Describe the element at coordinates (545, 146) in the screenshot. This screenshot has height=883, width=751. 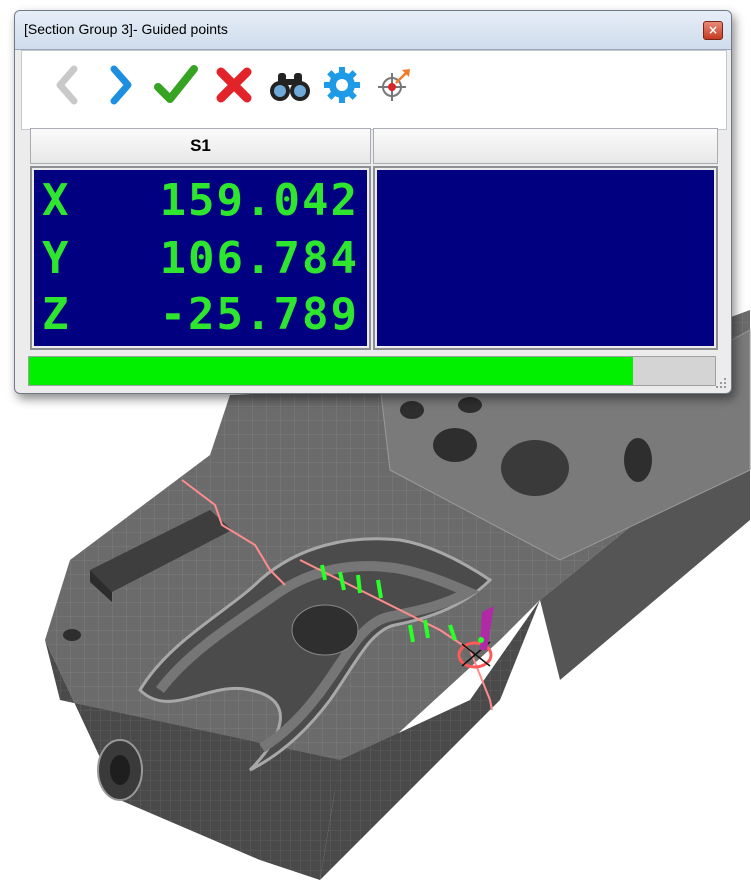
I see `column-header-empty` at that location.